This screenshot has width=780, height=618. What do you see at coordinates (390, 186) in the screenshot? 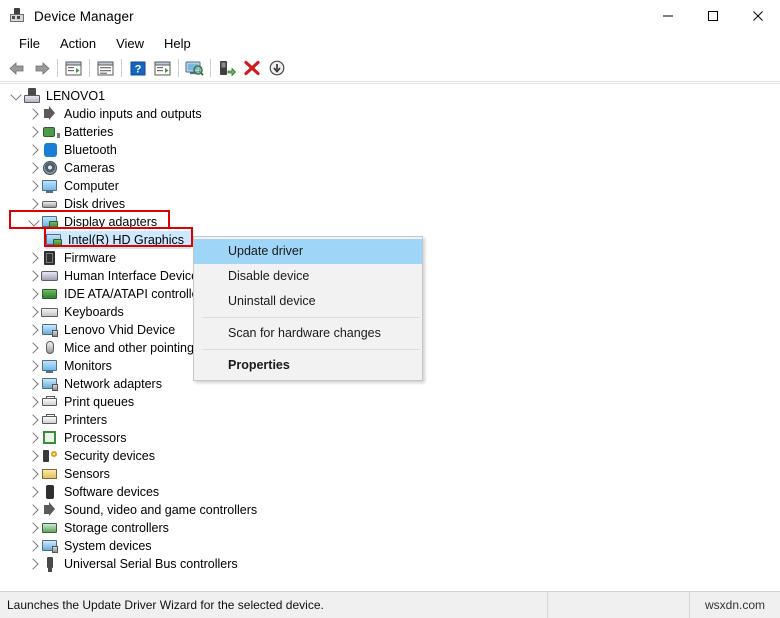
I see `tree-item-computer: Computer` at bounding box center [390, 186].